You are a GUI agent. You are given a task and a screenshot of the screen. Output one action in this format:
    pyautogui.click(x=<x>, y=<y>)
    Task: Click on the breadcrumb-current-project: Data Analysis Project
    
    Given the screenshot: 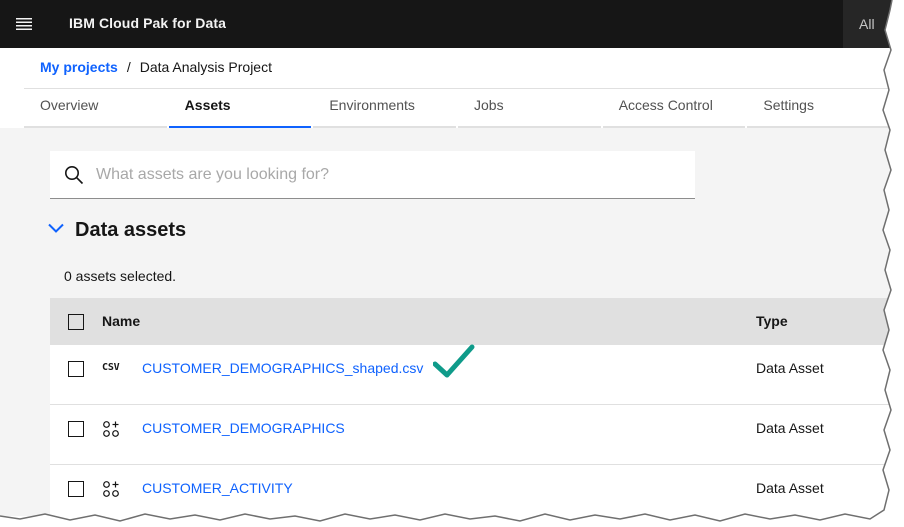 What is the action you would take?
    pyautogui.click(x=205, y=67)
    